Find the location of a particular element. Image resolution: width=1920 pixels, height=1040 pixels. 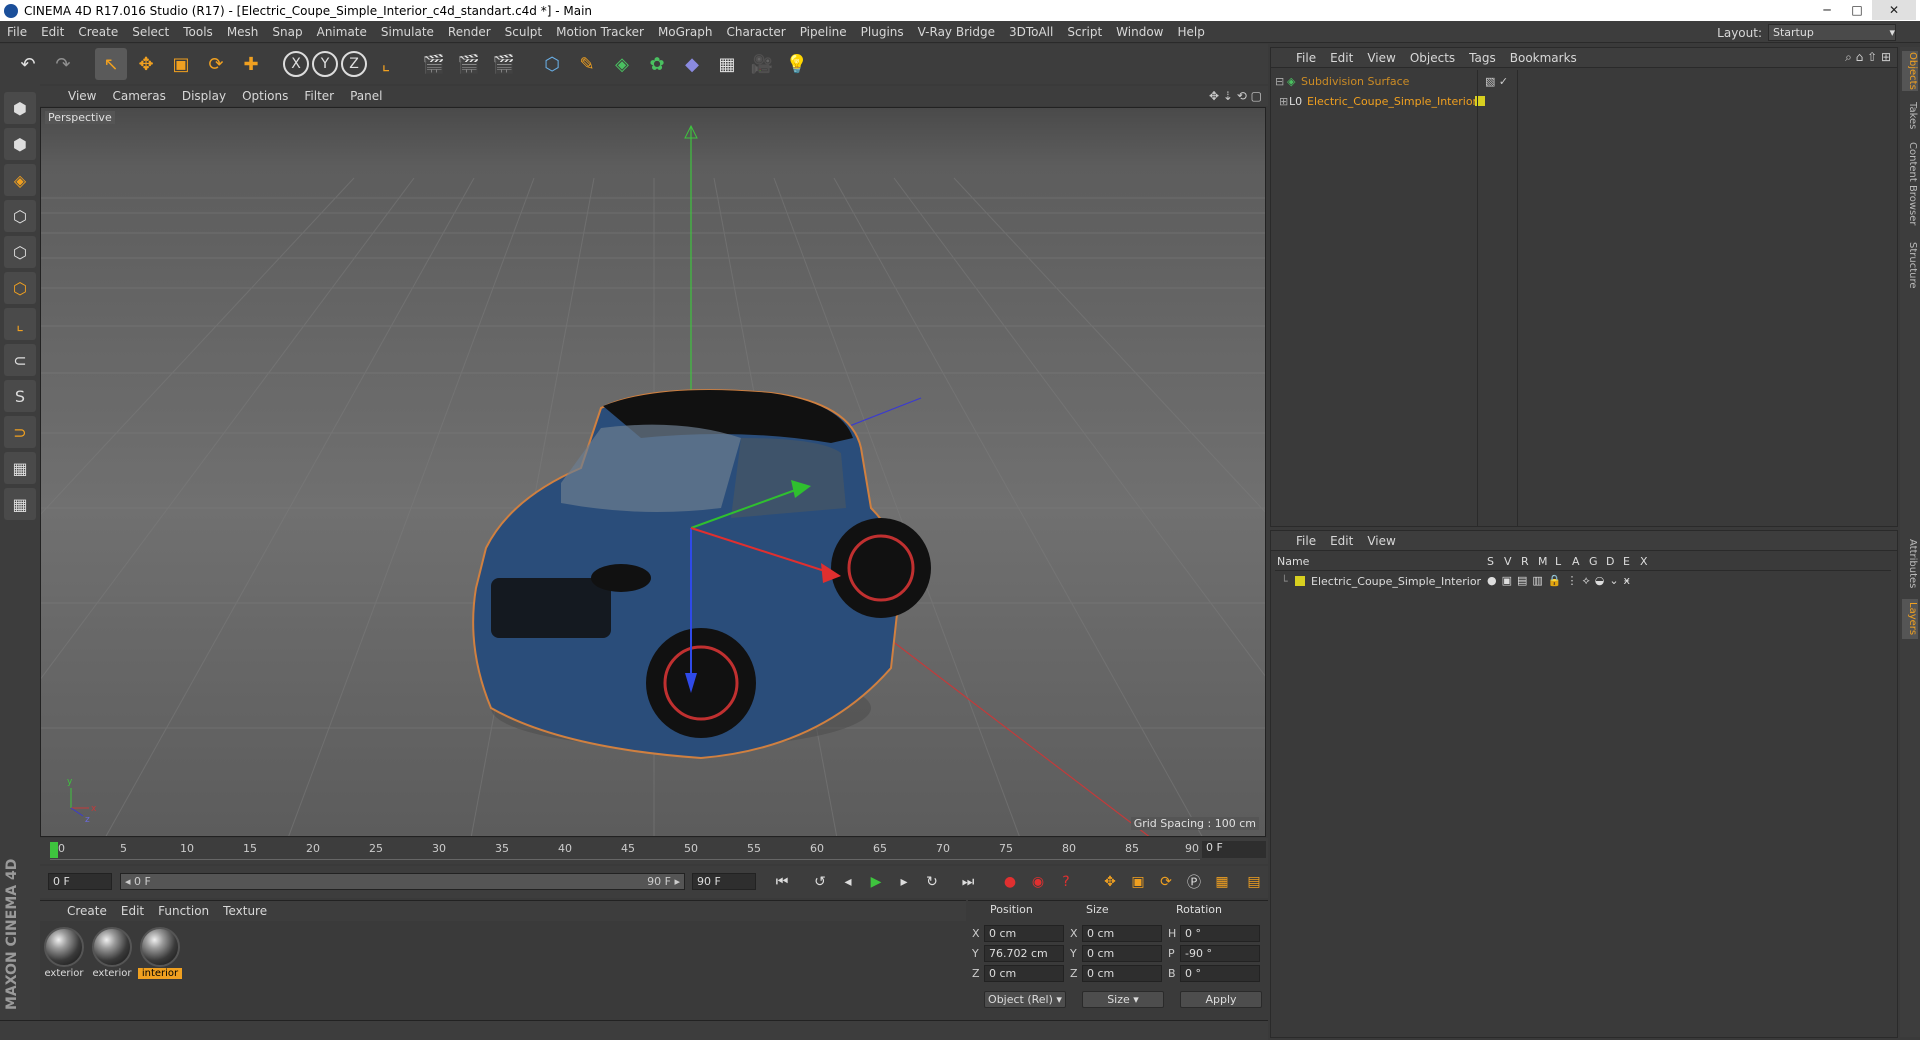

menu-motion-tracker: Motion Tracker is located at coordinates (600, 32).